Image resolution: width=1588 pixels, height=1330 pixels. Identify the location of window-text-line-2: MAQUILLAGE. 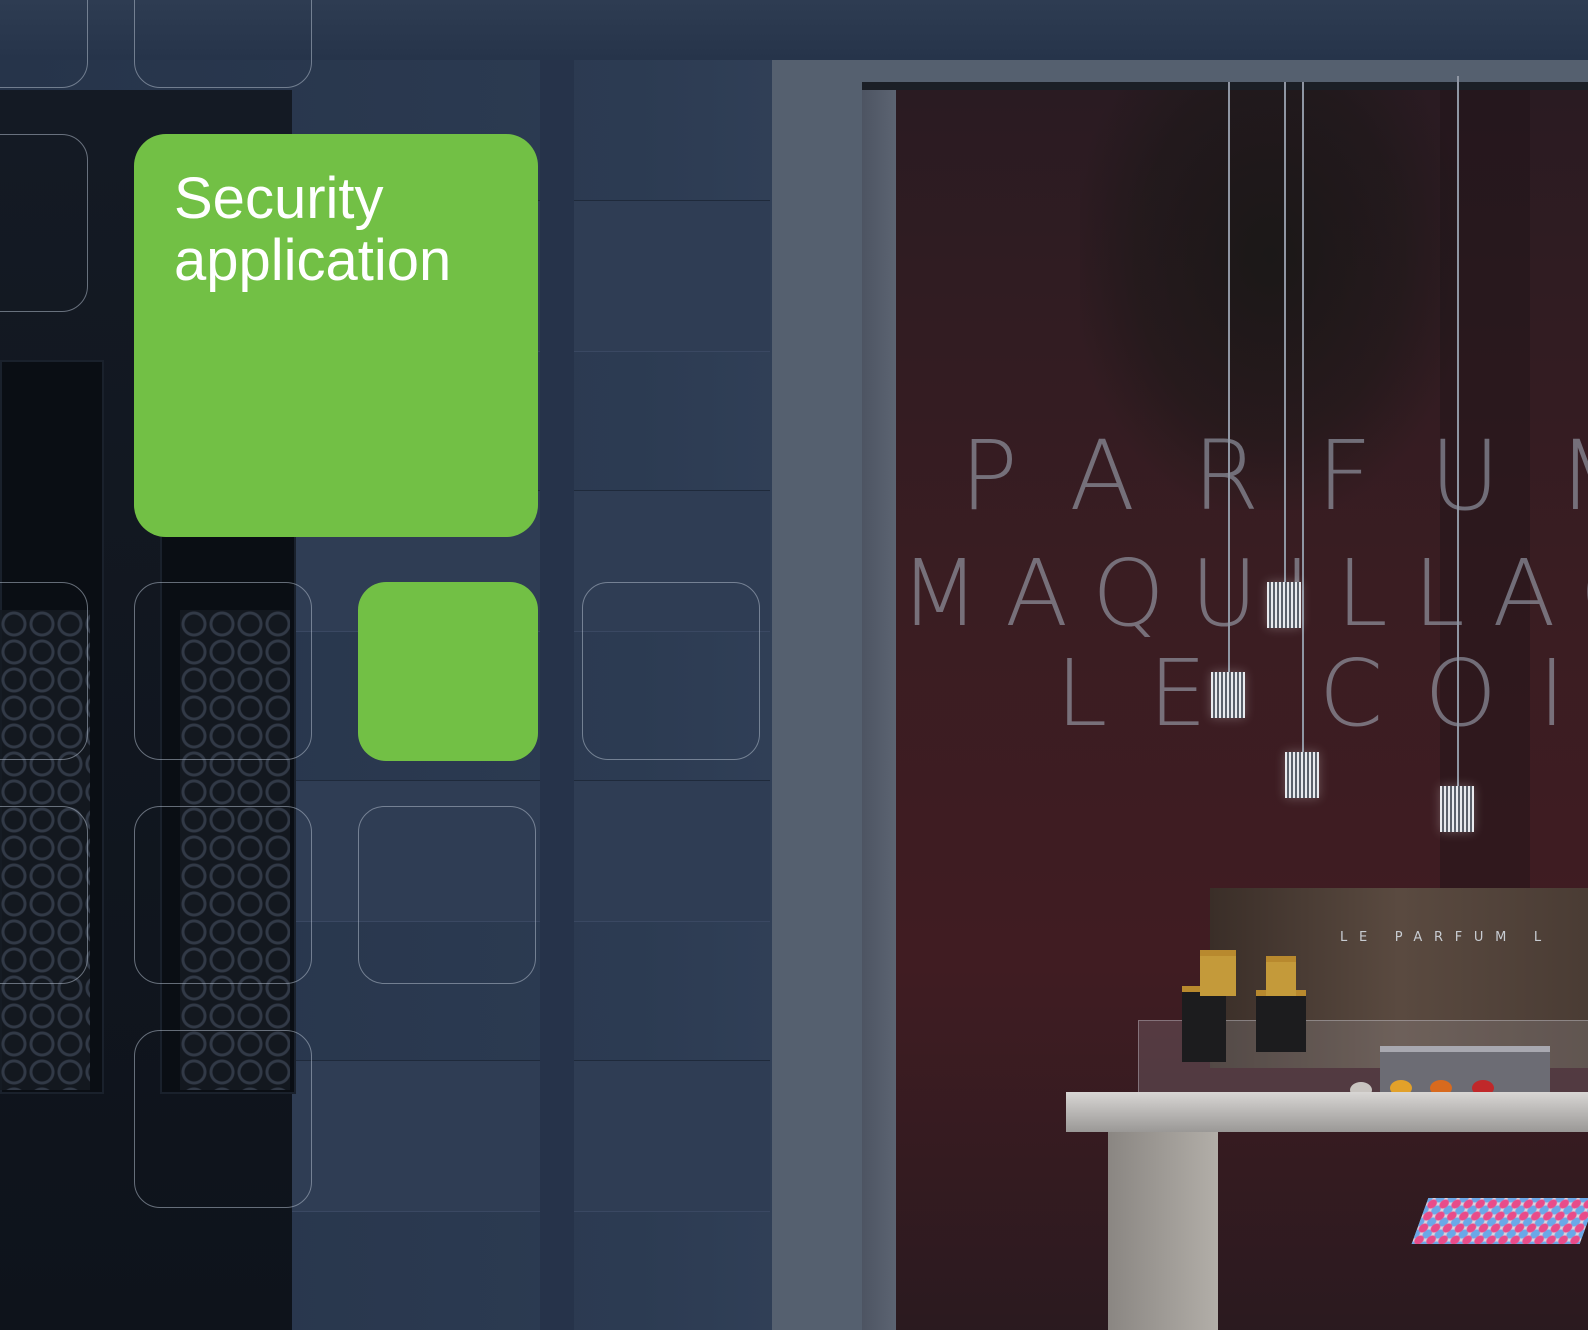
(1244, 593).